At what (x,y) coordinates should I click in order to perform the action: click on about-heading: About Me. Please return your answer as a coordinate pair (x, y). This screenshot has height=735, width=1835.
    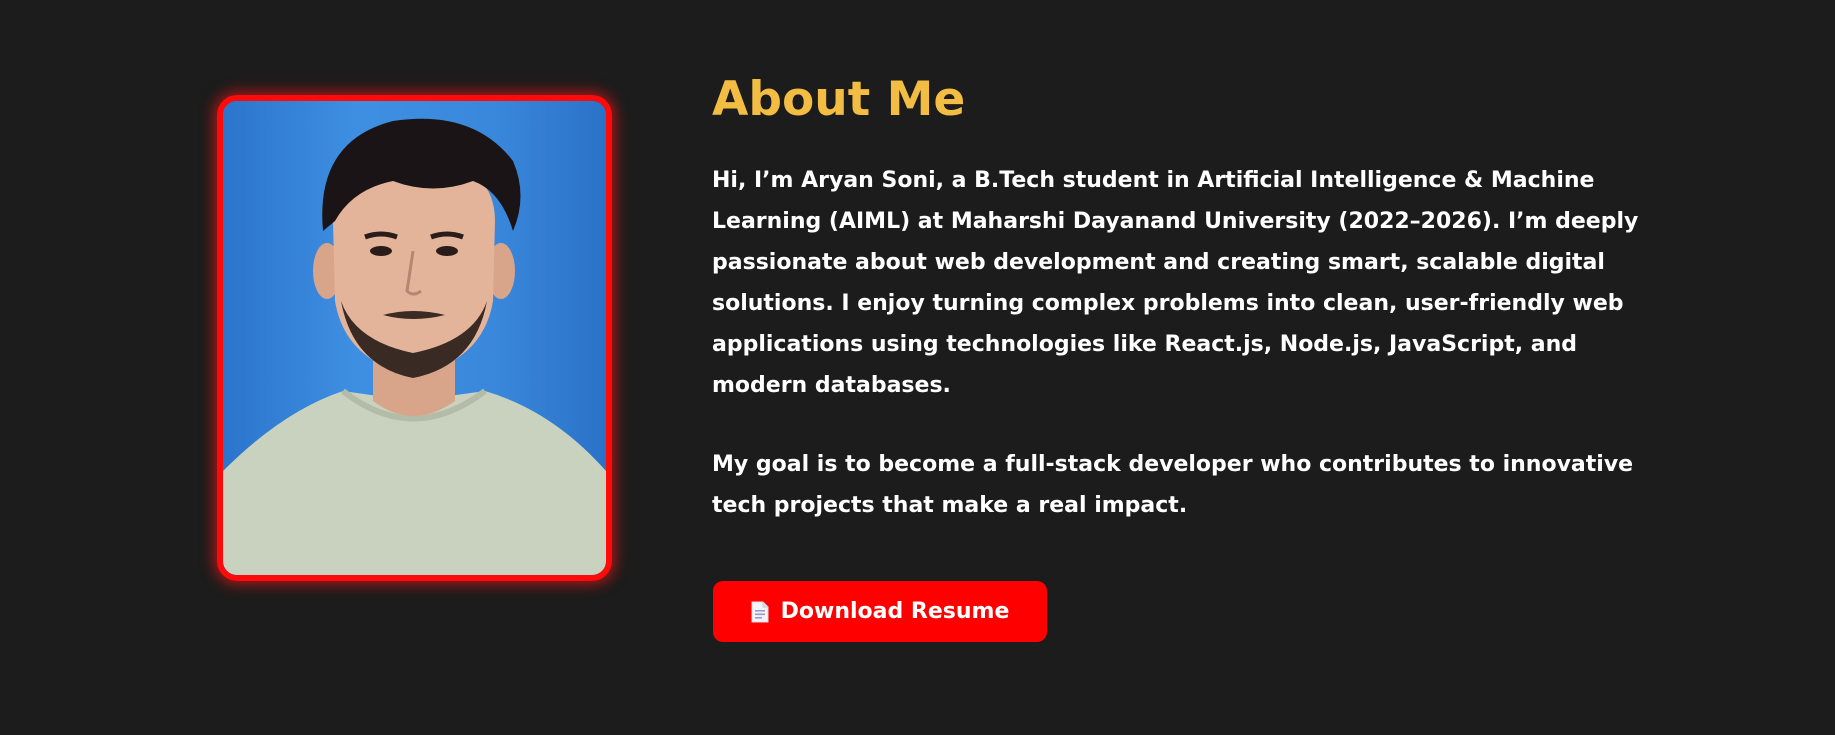
    Looking at the image, I should click on (839, 99).